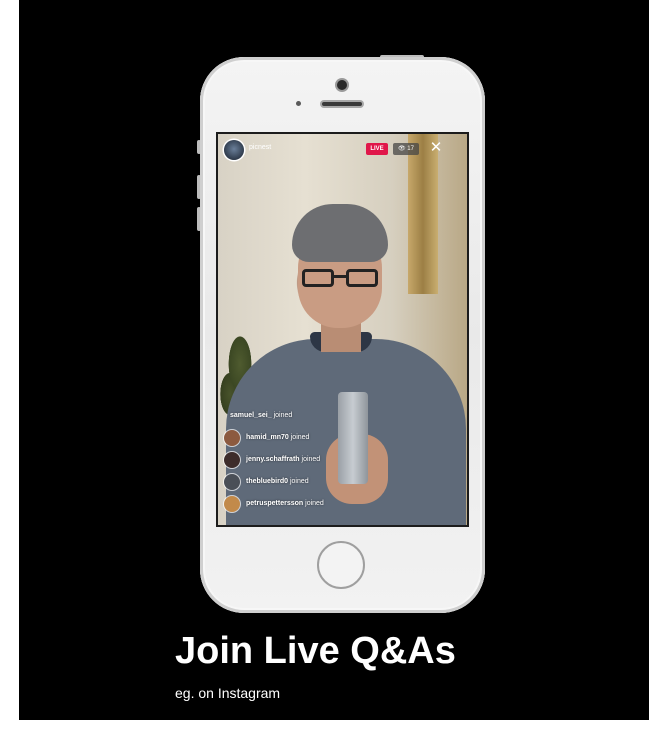 The width and height of the screenshot is (649, 738). What do you see at coordinates (228, 693) in the screenshot?
I see `slide-subline: eg. on Instagram` at bounding box center [228, 693].